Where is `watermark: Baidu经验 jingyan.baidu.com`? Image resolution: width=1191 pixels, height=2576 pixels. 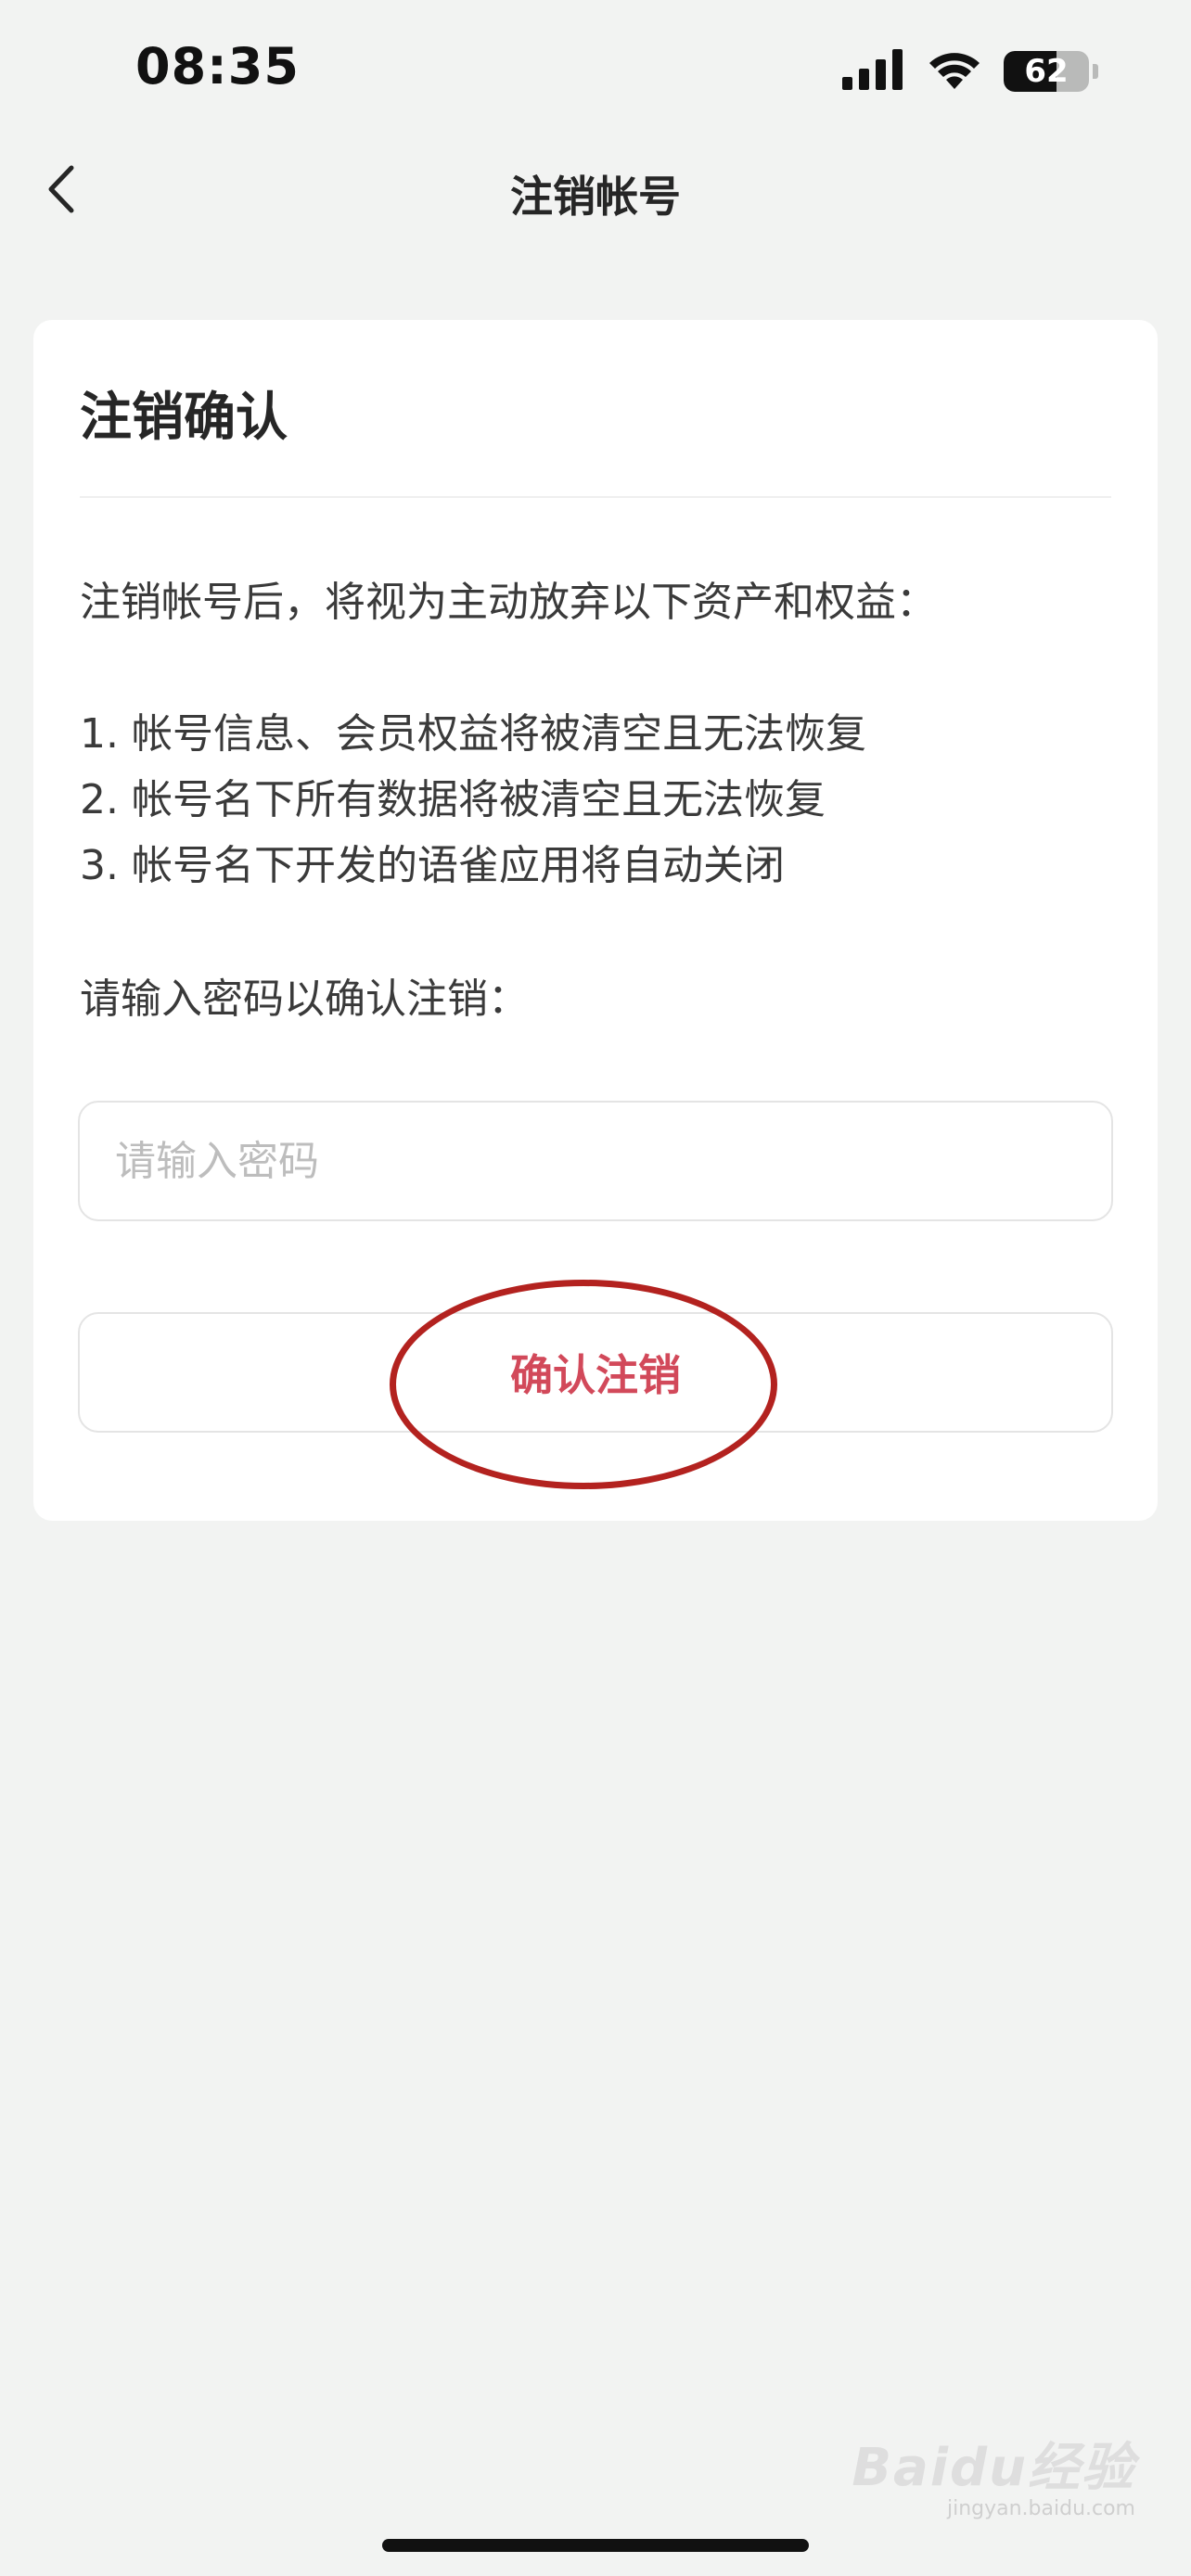
watermark: Baidu经验 jingyan.baidu.com is located at coordinates (993, 2473).